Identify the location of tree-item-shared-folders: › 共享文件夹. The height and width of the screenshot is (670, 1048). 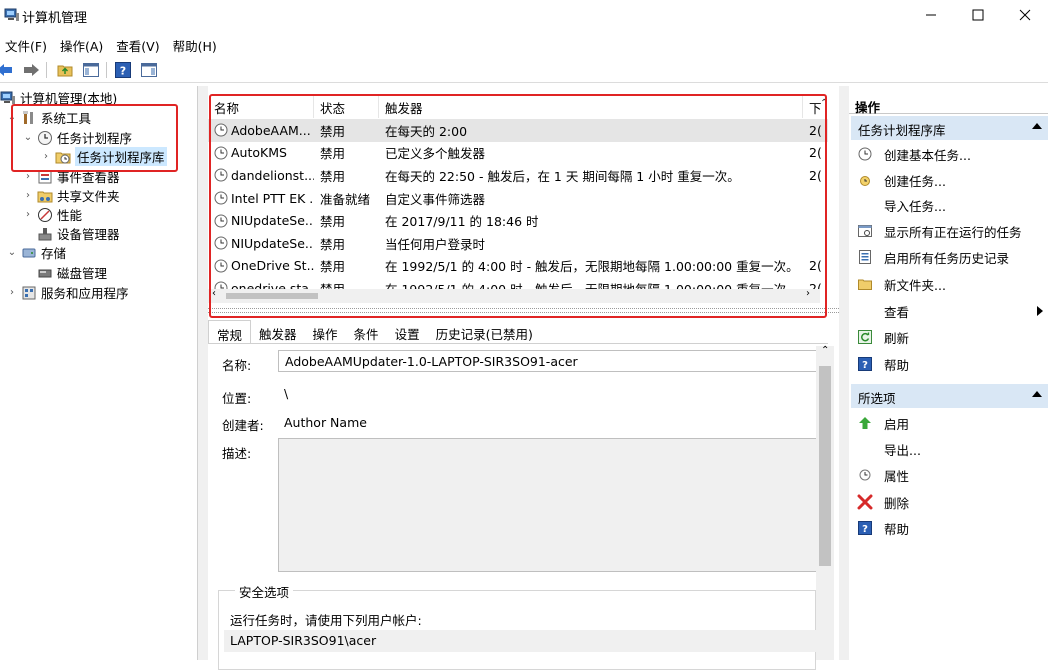
(71, 195).